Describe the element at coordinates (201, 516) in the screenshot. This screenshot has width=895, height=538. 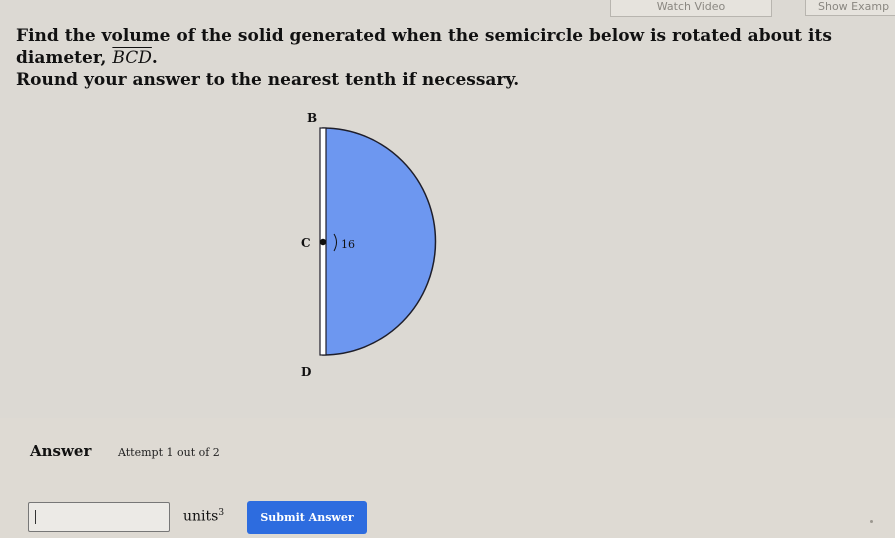
I see `units-text: units` at that location.